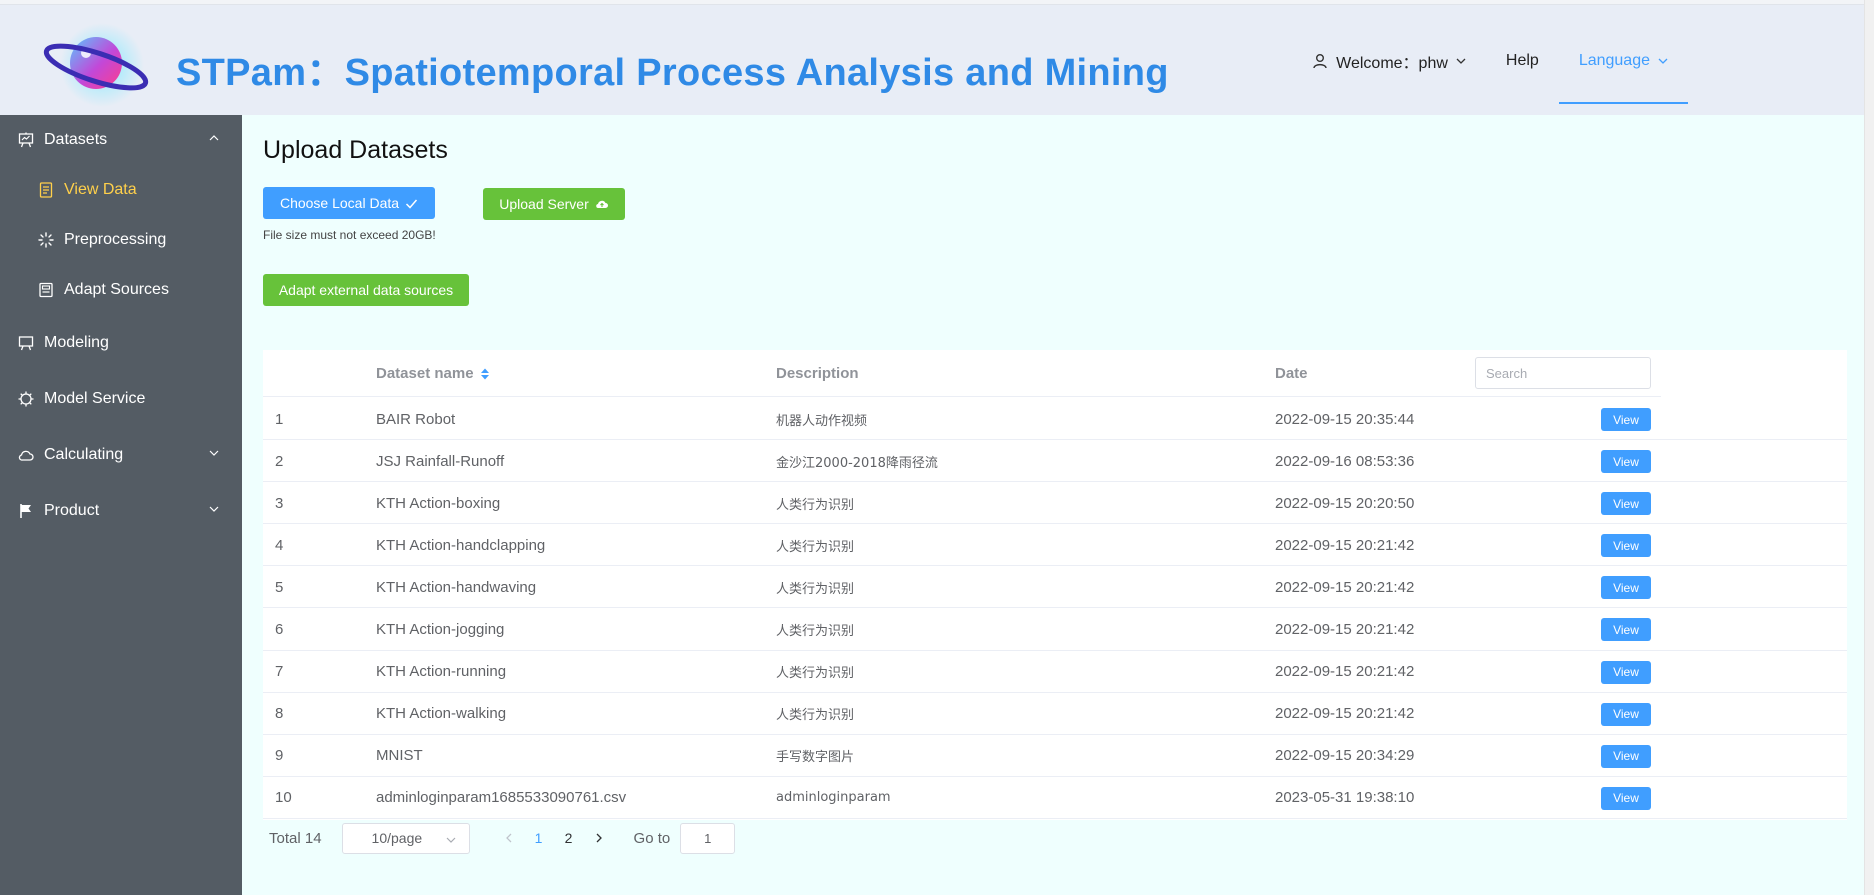 The height and width of the screenshot is (895, 1874). What do you see at coordinates (485, 374) in the screenshot?
I see `sort-icon` at bounding box center [485, 374].